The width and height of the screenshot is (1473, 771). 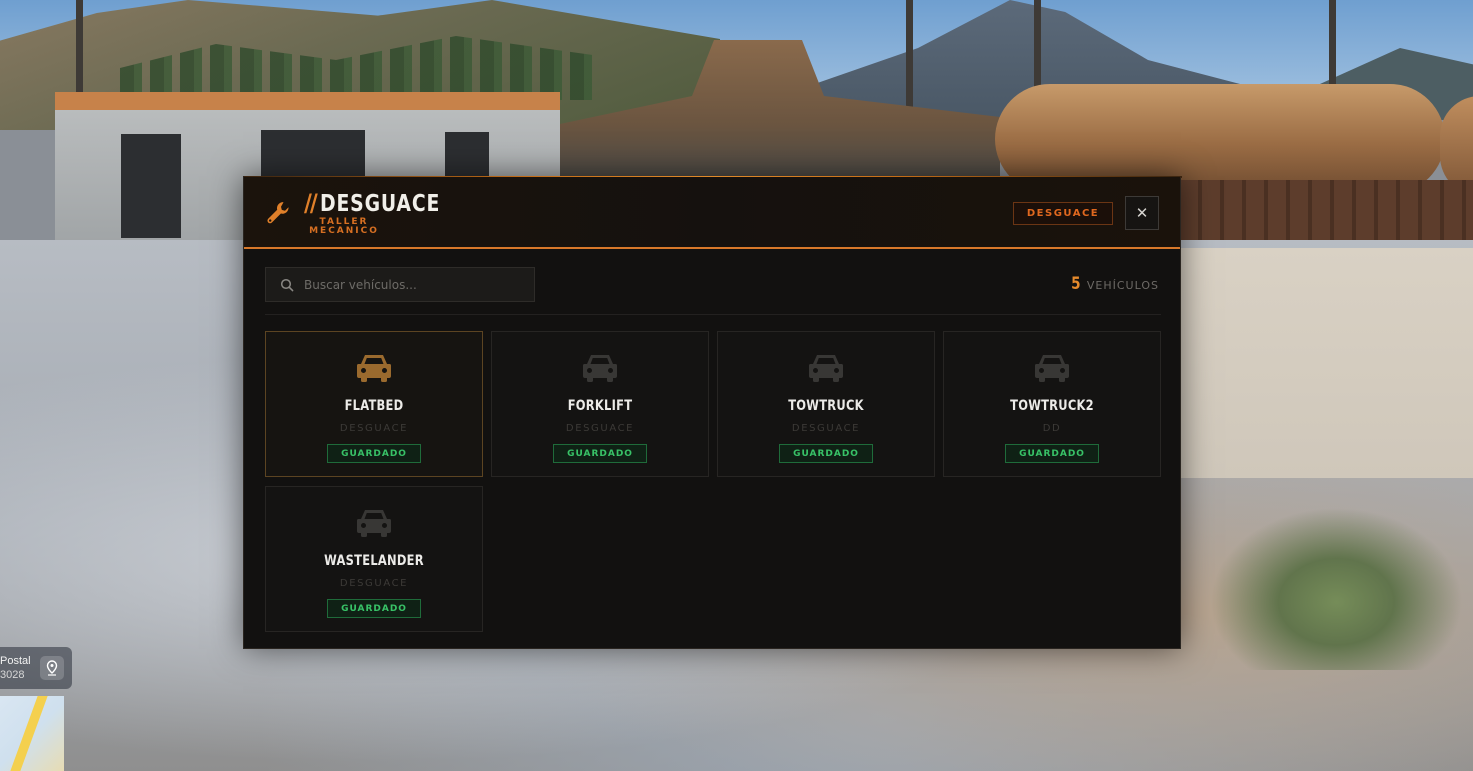 What do you see at coordinates (1142, 213) in the screenshot?
I see `close-button: ✕` at bounding box center [1142, 213].